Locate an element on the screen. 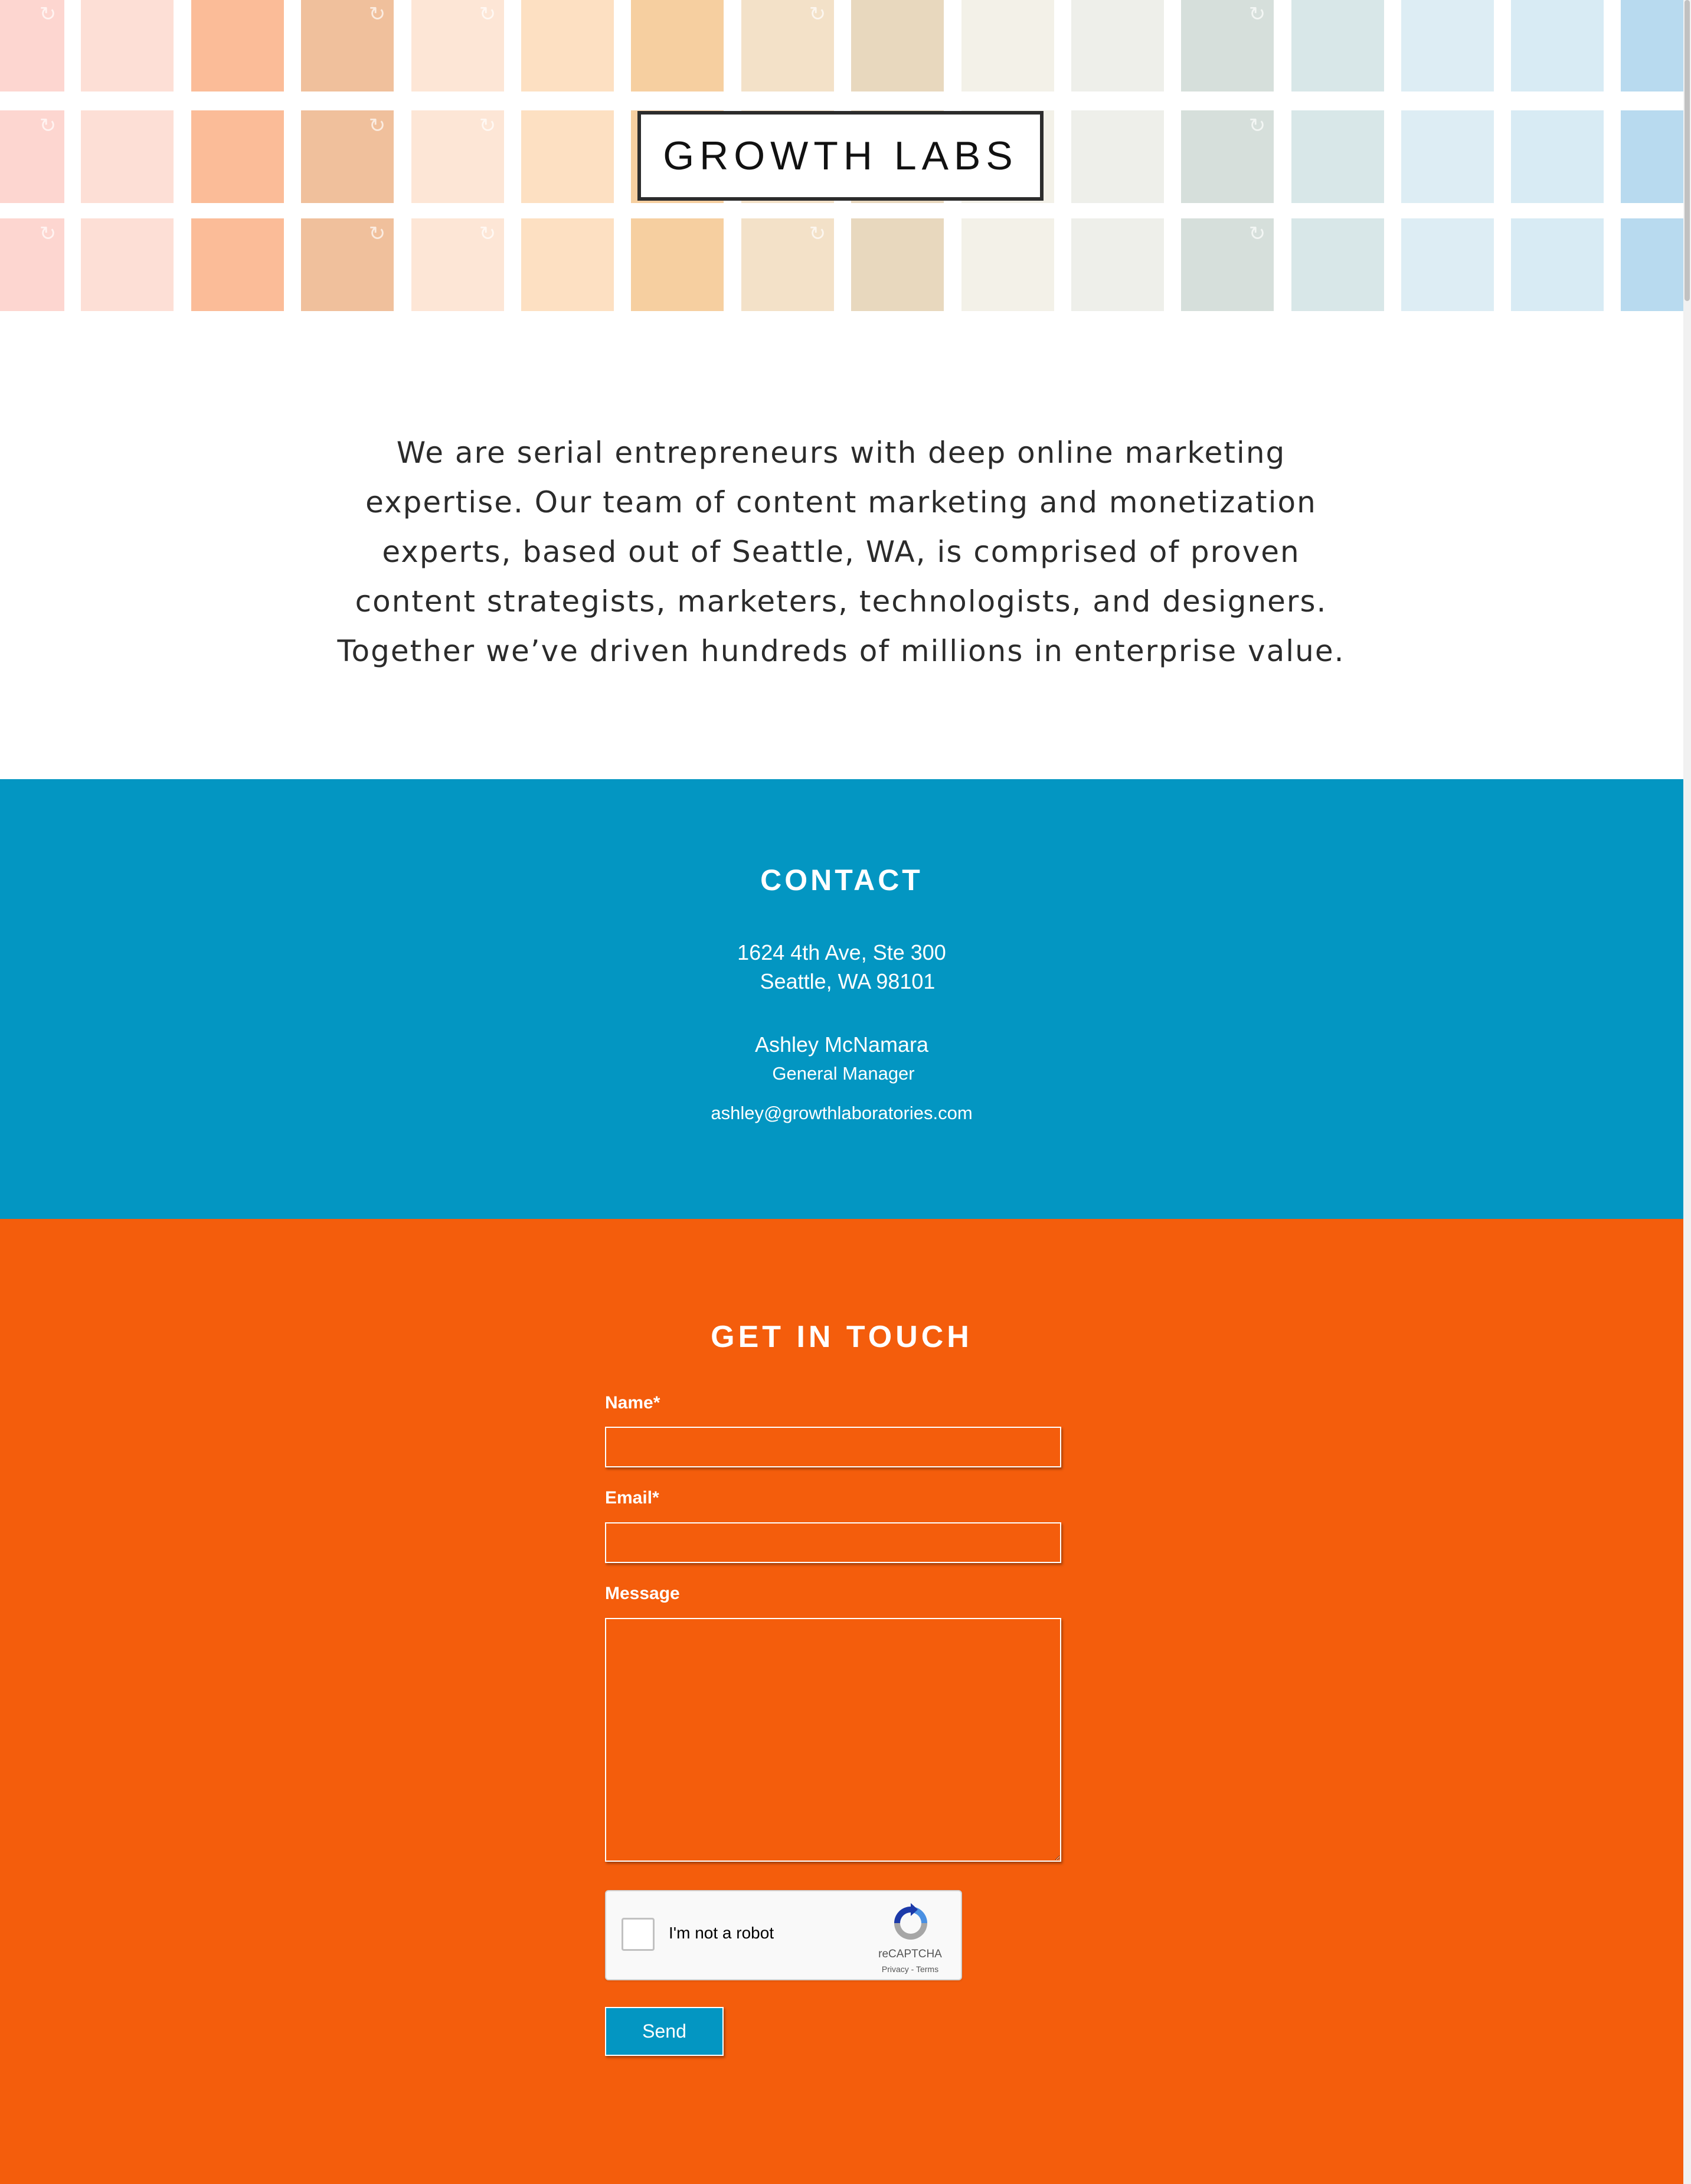  contact-person-name: Ashley McNamara is located at coordinates (841, 1044).